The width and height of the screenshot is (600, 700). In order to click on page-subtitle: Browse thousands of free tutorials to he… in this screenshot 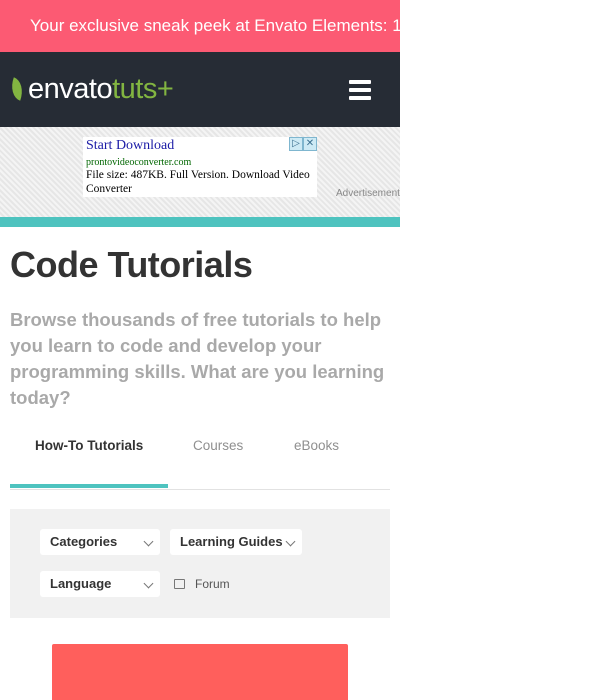, I will do `click(197, 358)`.